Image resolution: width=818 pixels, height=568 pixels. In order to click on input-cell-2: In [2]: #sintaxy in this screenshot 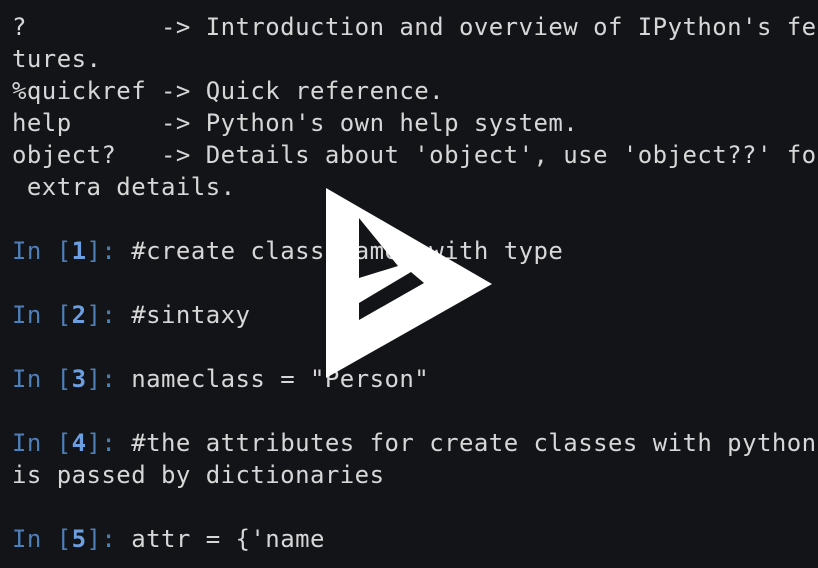, I will do `click(131, 315)`.